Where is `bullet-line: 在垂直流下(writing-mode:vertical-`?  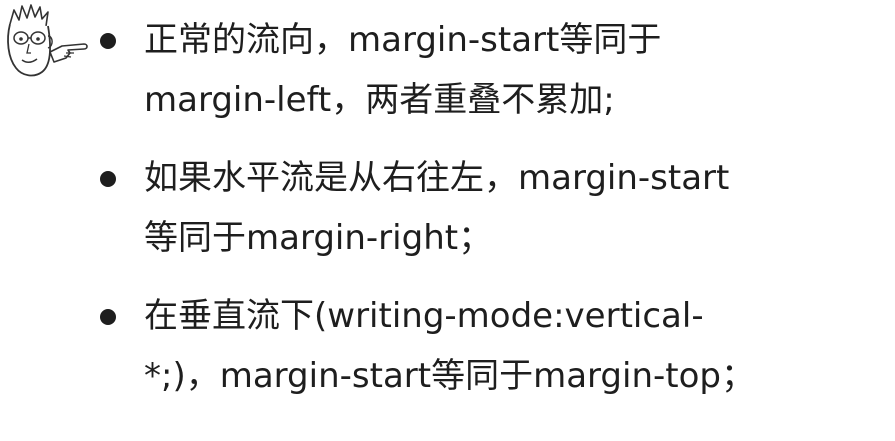 bullet-line: 在垂直流下(writing-mode:vertical- is located at coordinates (424, 316).